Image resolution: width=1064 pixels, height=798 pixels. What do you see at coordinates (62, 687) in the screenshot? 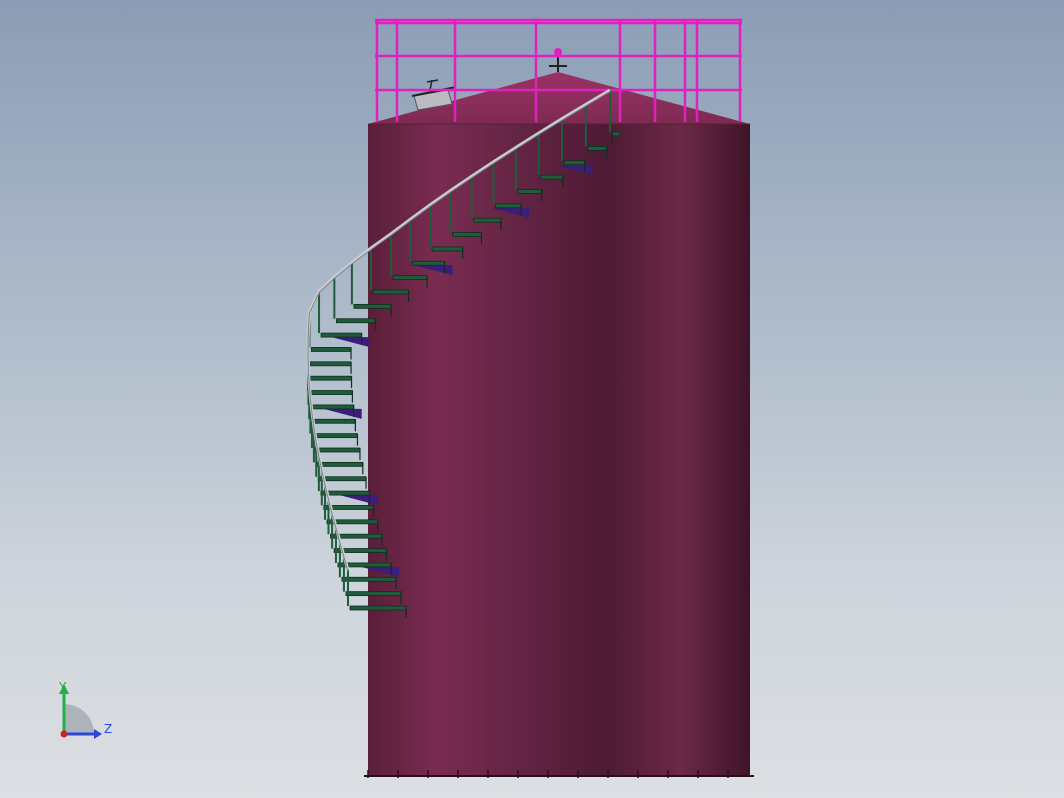
I see `y-axis-label: Y` at bounding box center [62, 687].